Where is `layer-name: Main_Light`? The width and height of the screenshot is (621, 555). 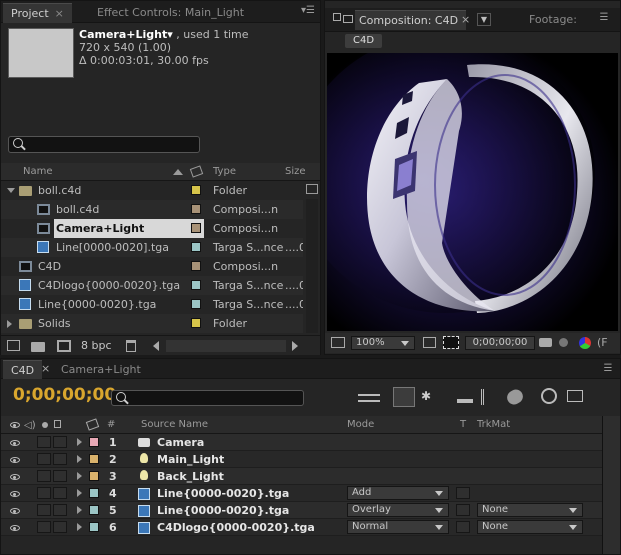
layer-name: Main_Light is located at coordinates (190, 459).